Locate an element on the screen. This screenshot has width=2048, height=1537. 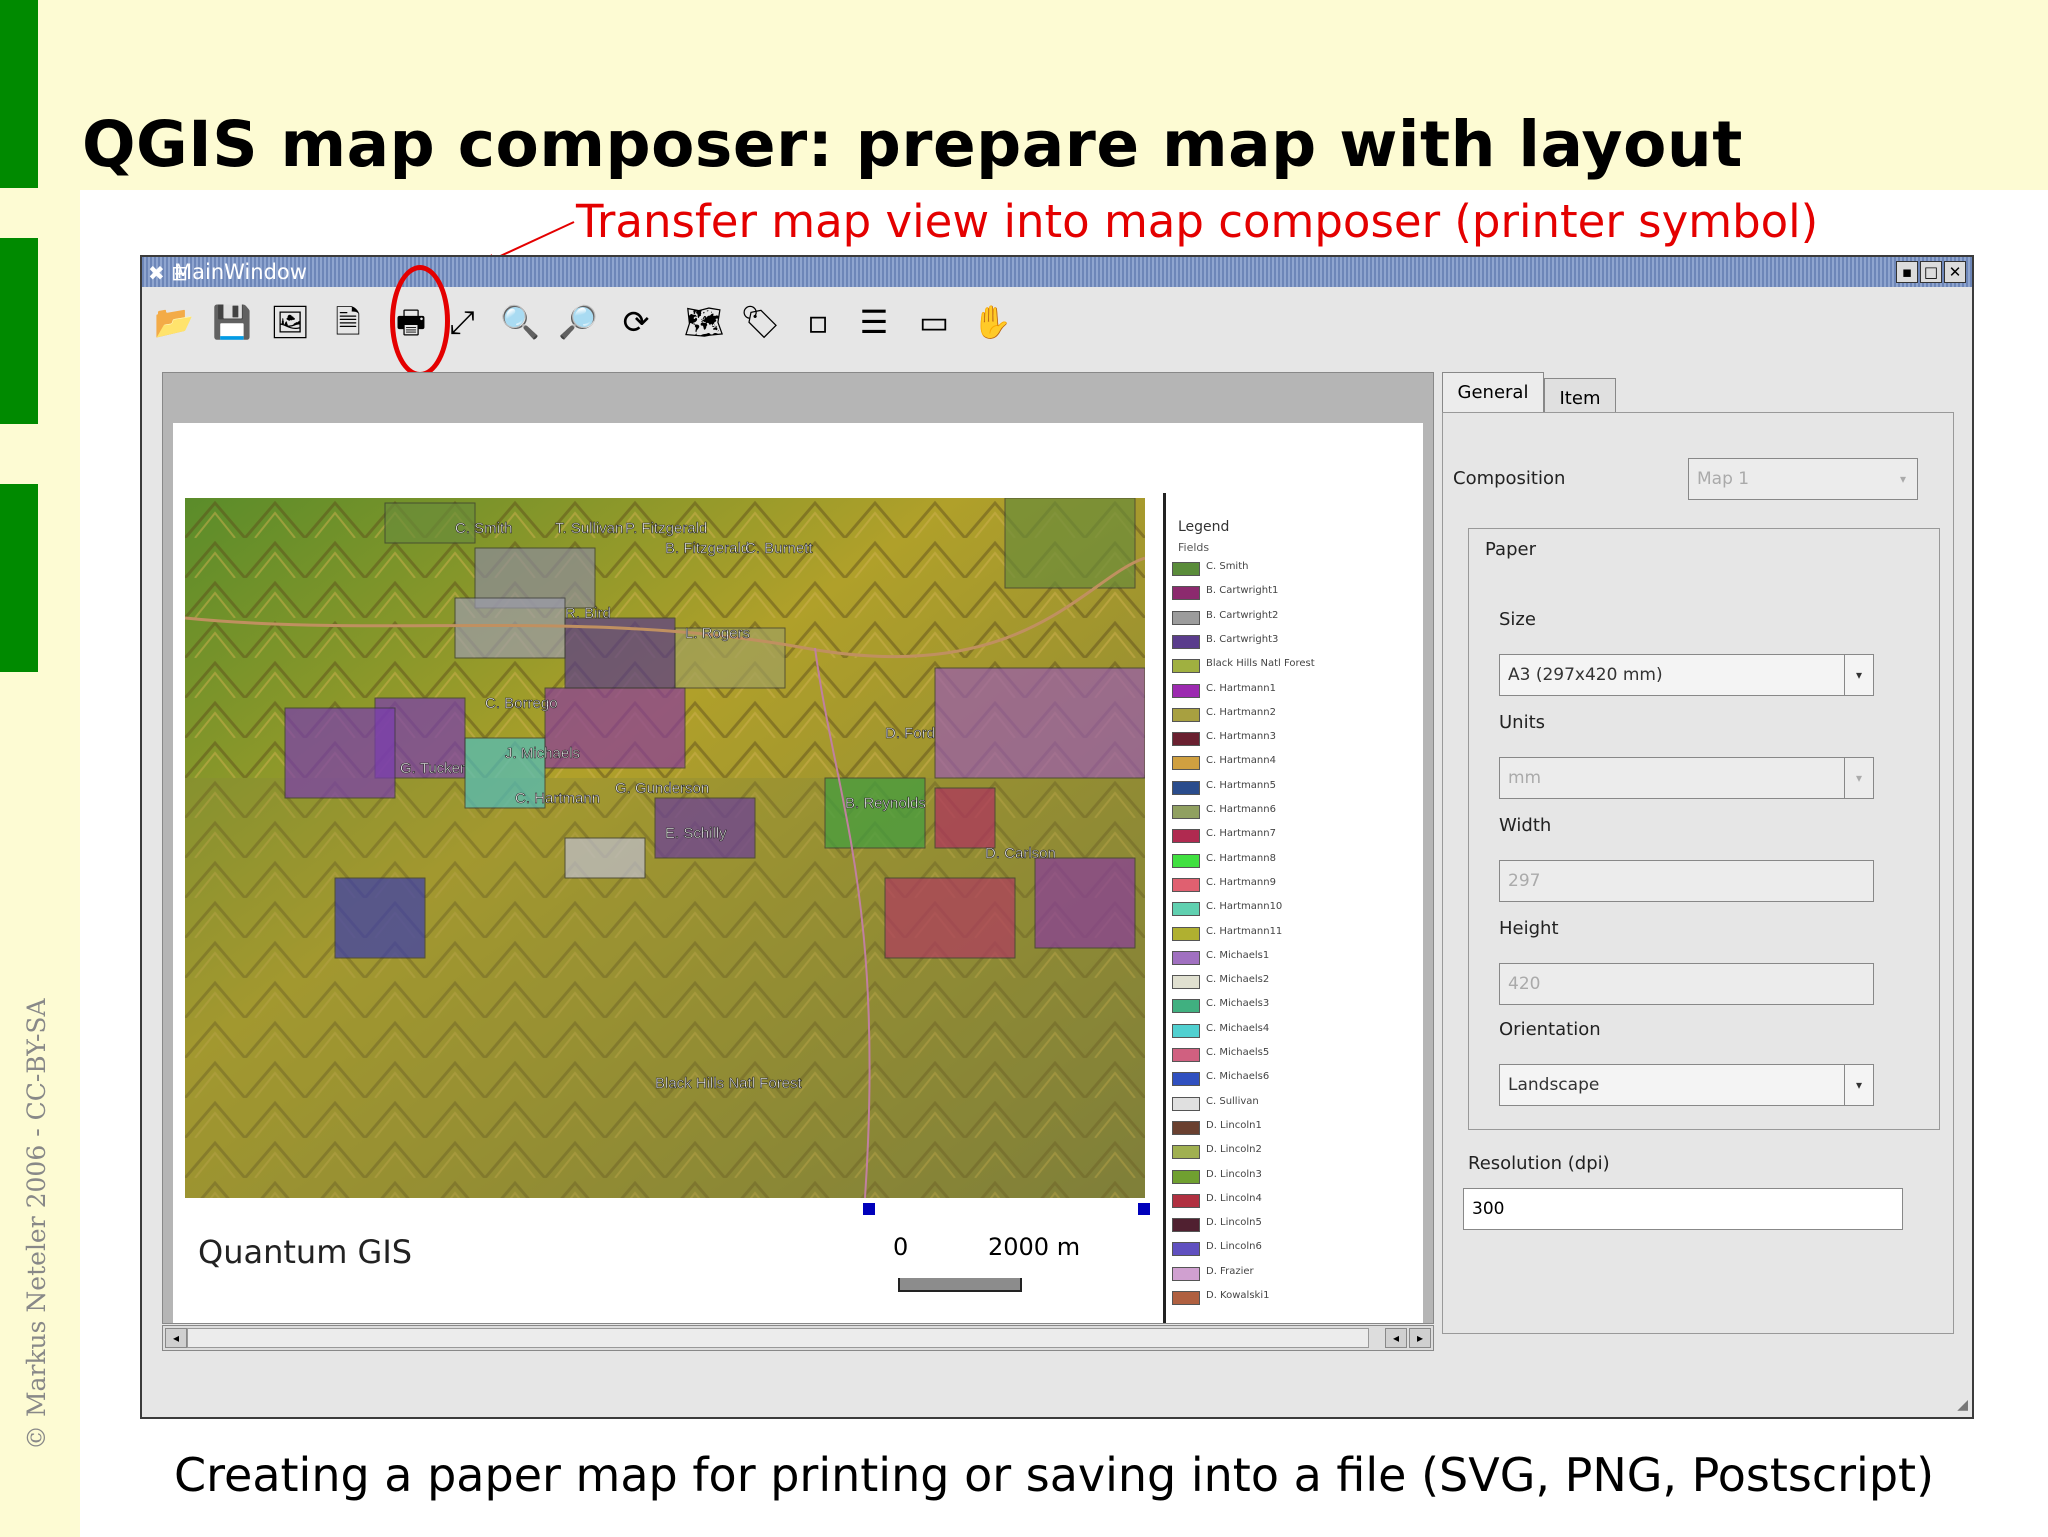
orientation-value: Landscape is located at coordinates (1554, 1085).